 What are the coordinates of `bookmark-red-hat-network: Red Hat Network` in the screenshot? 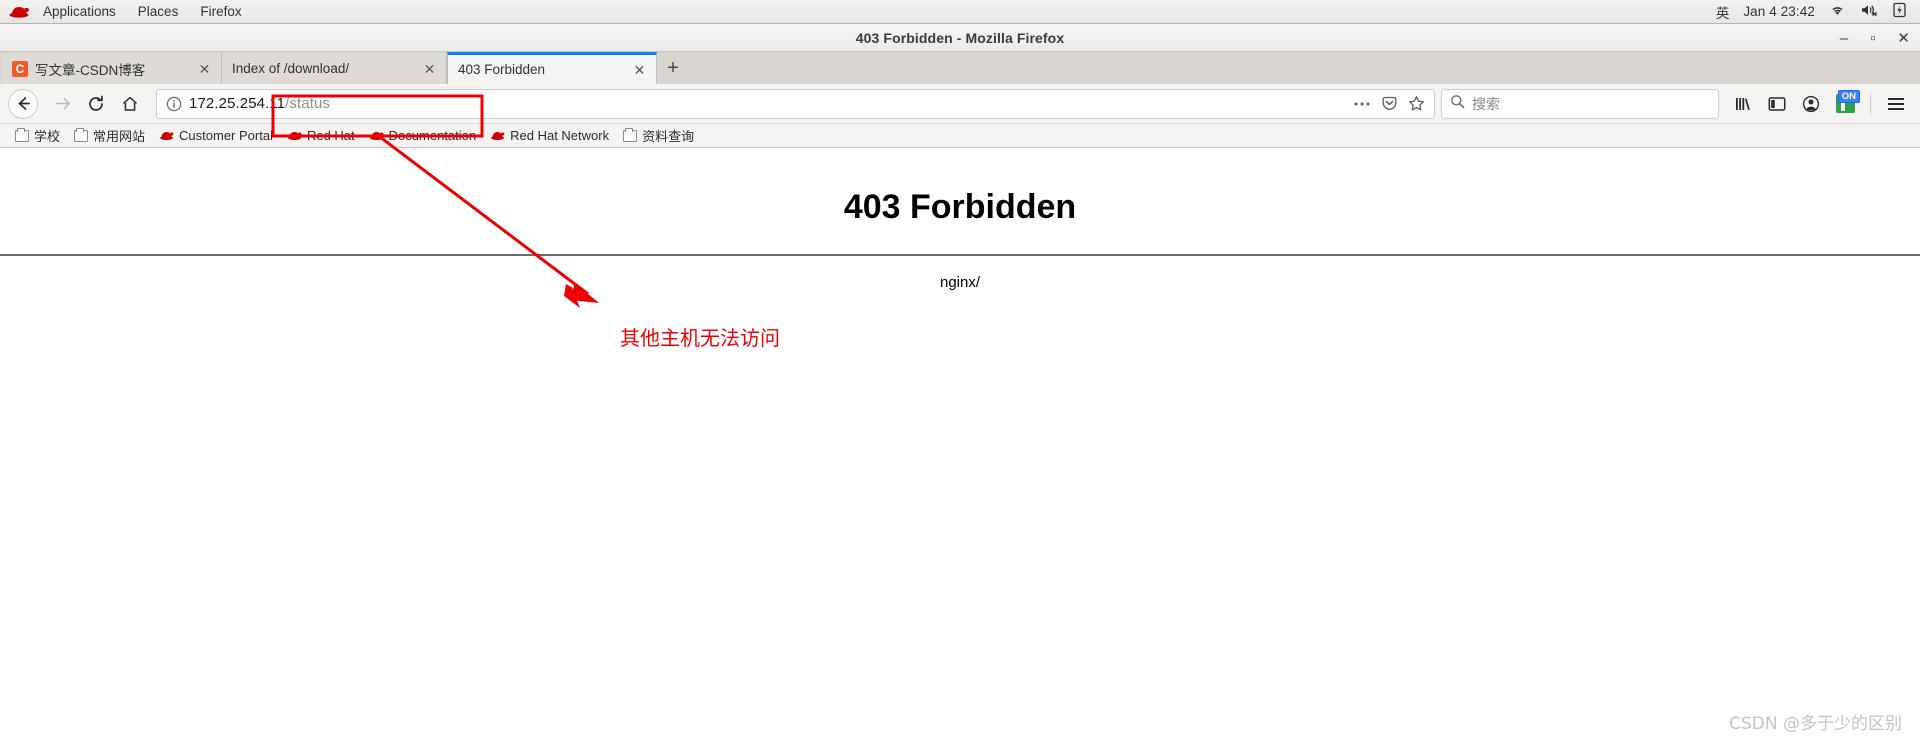 It's located at (549, 136).